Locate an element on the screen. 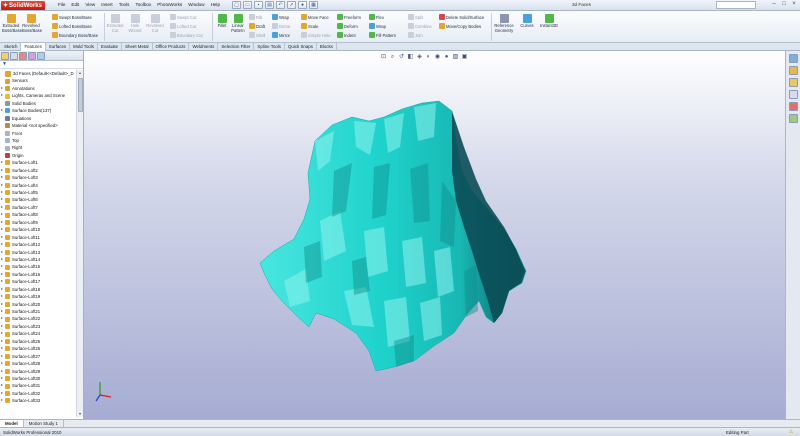 Image resolution: width=800 pixels, height=436 pixels. undo-icon: ↶ is located at coordinates (280, 5).